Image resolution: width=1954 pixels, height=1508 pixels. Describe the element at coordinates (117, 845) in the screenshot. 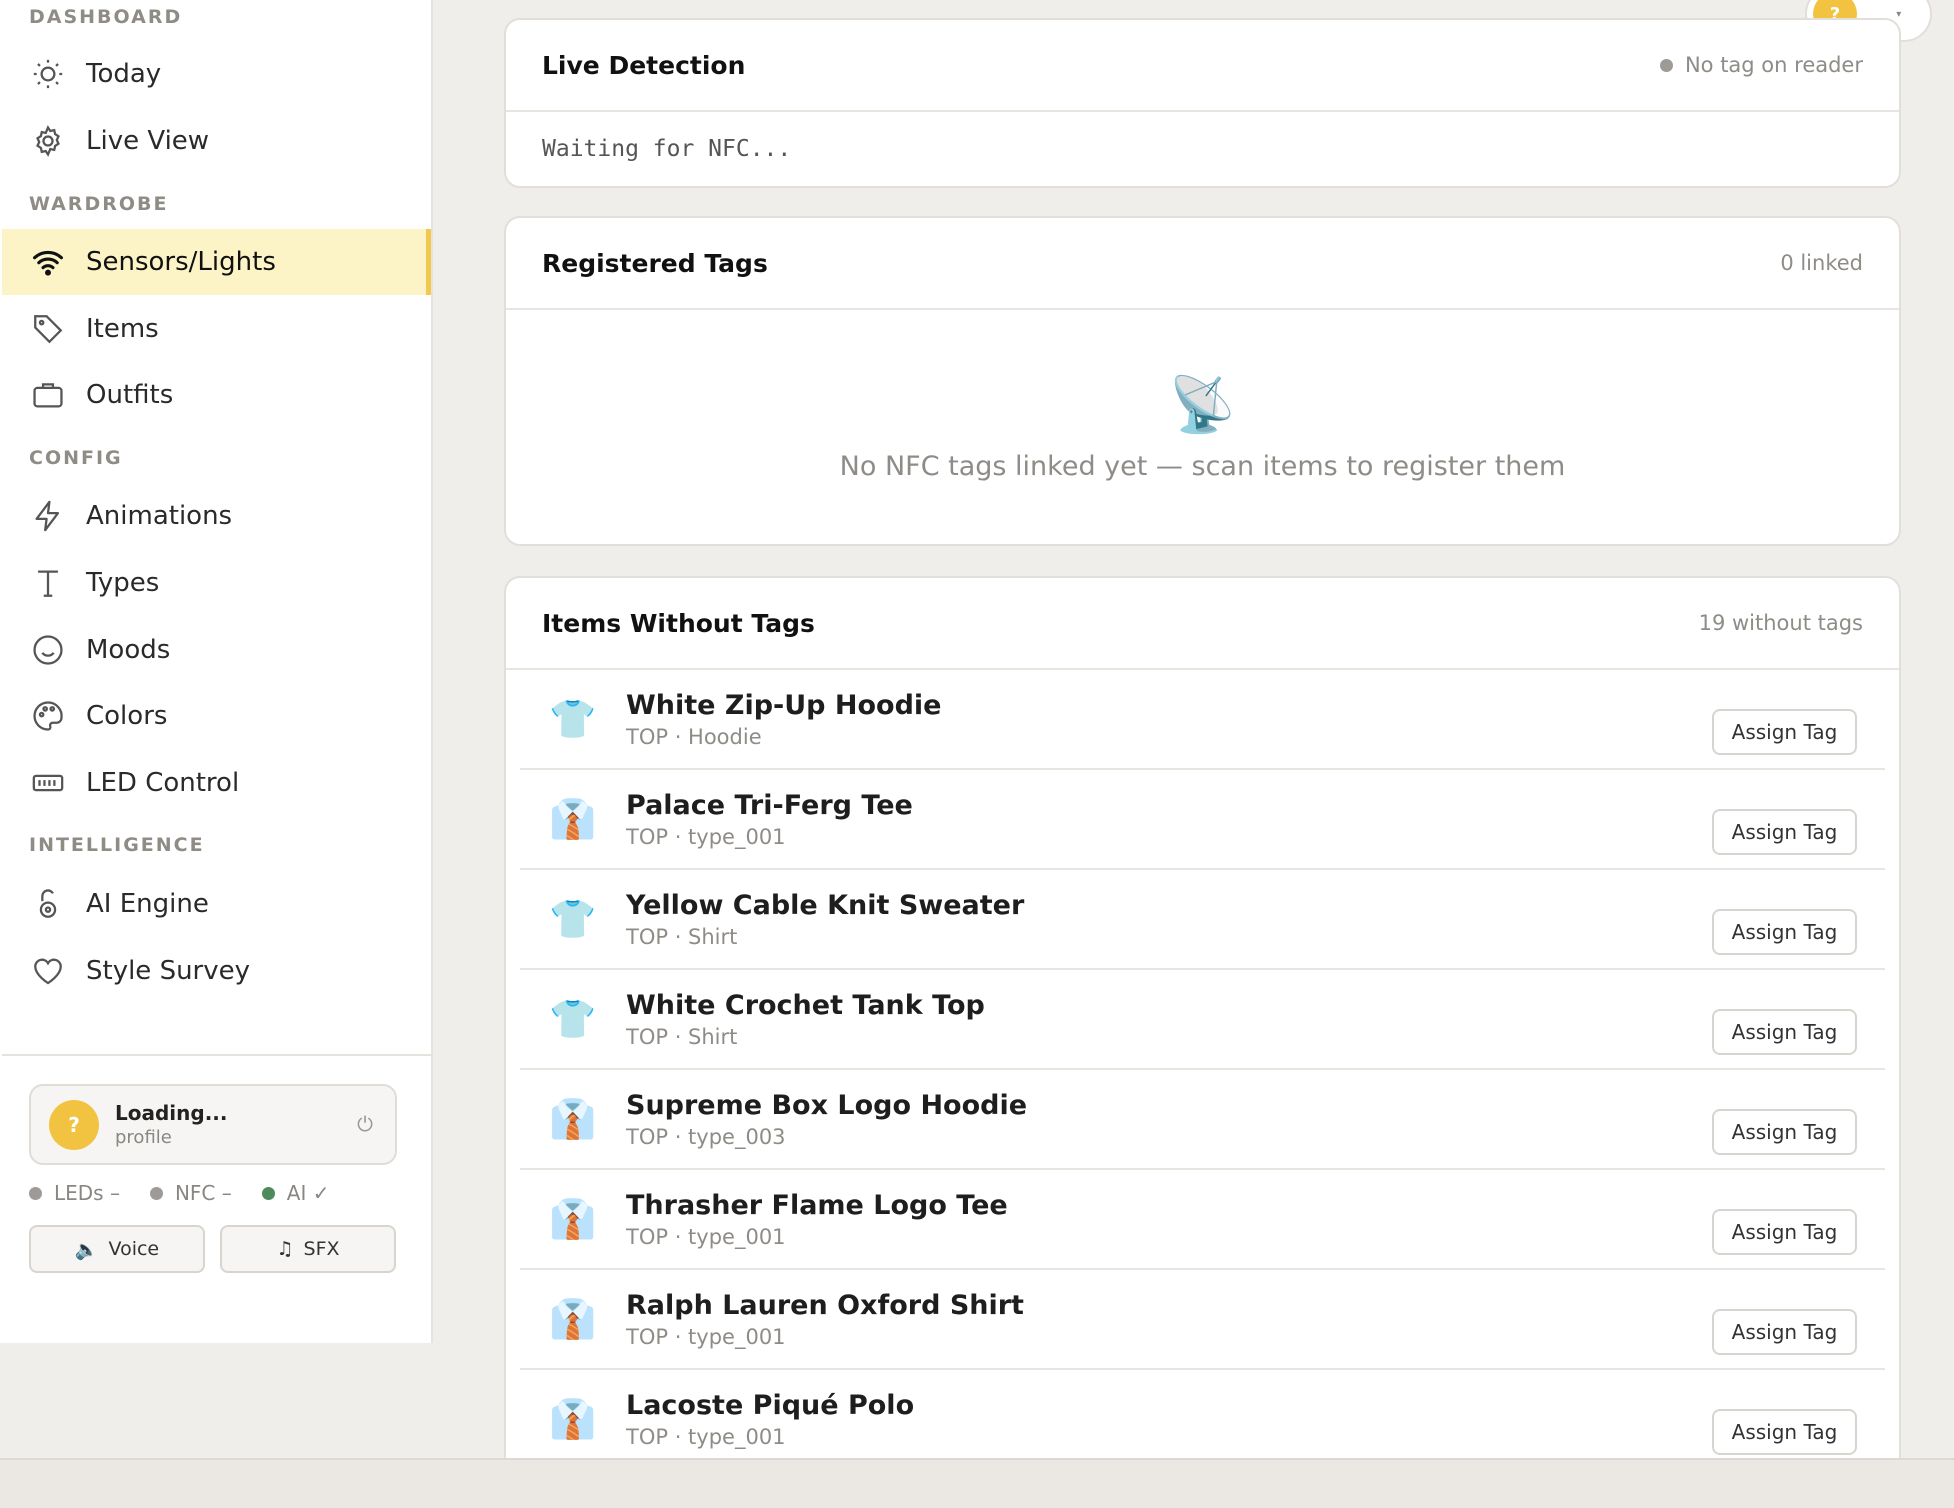

I see `section-label-intelligence: INTELLIGENCE` at that location.